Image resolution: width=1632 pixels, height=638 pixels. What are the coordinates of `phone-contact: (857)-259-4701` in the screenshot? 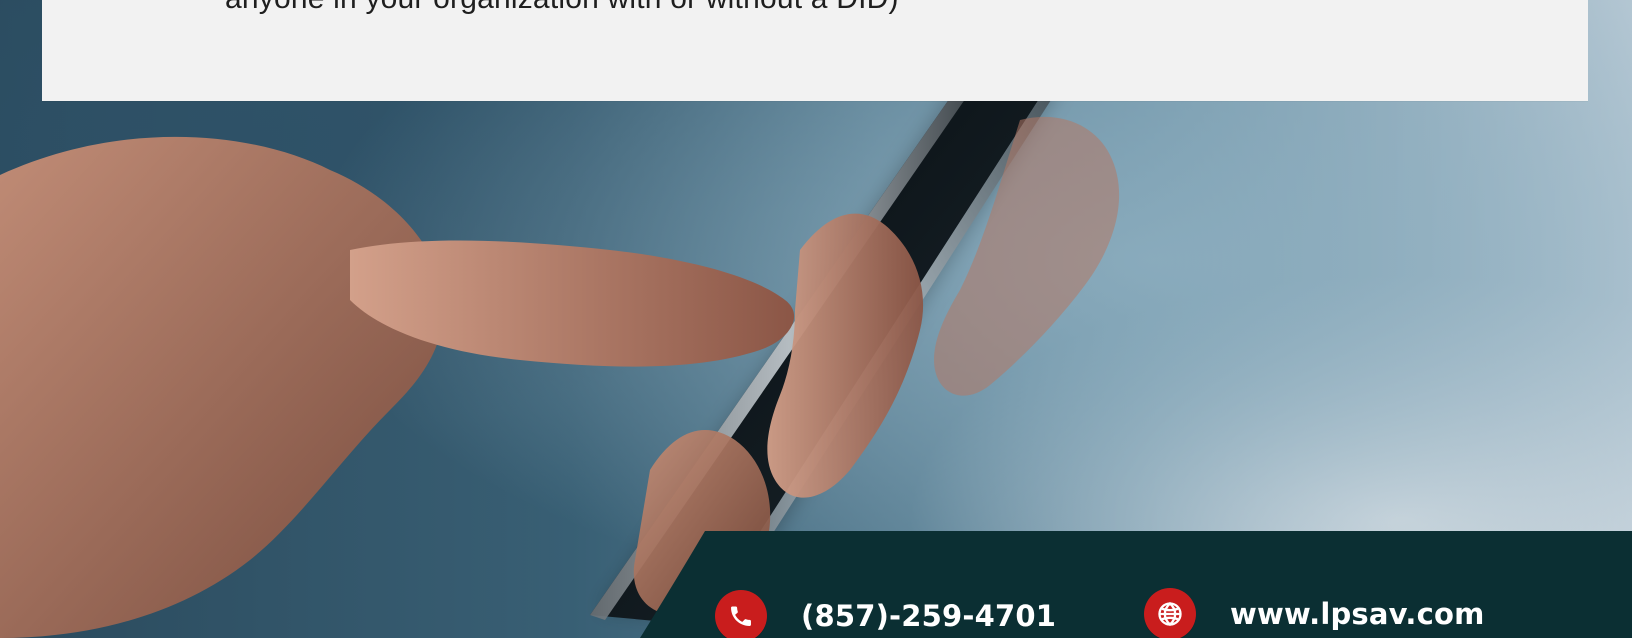 It's located at (885, 614).